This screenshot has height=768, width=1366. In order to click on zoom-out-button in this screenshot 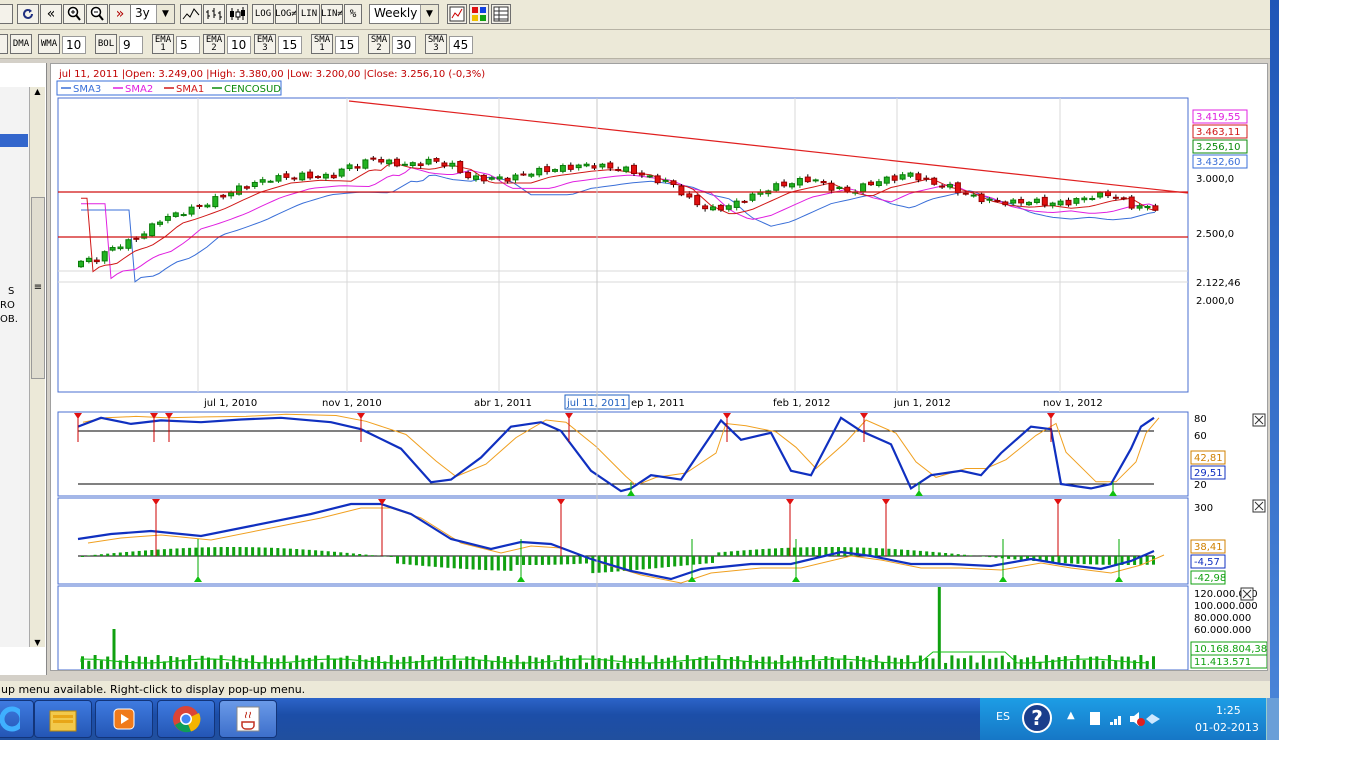, I will do `click(97, 14)`.